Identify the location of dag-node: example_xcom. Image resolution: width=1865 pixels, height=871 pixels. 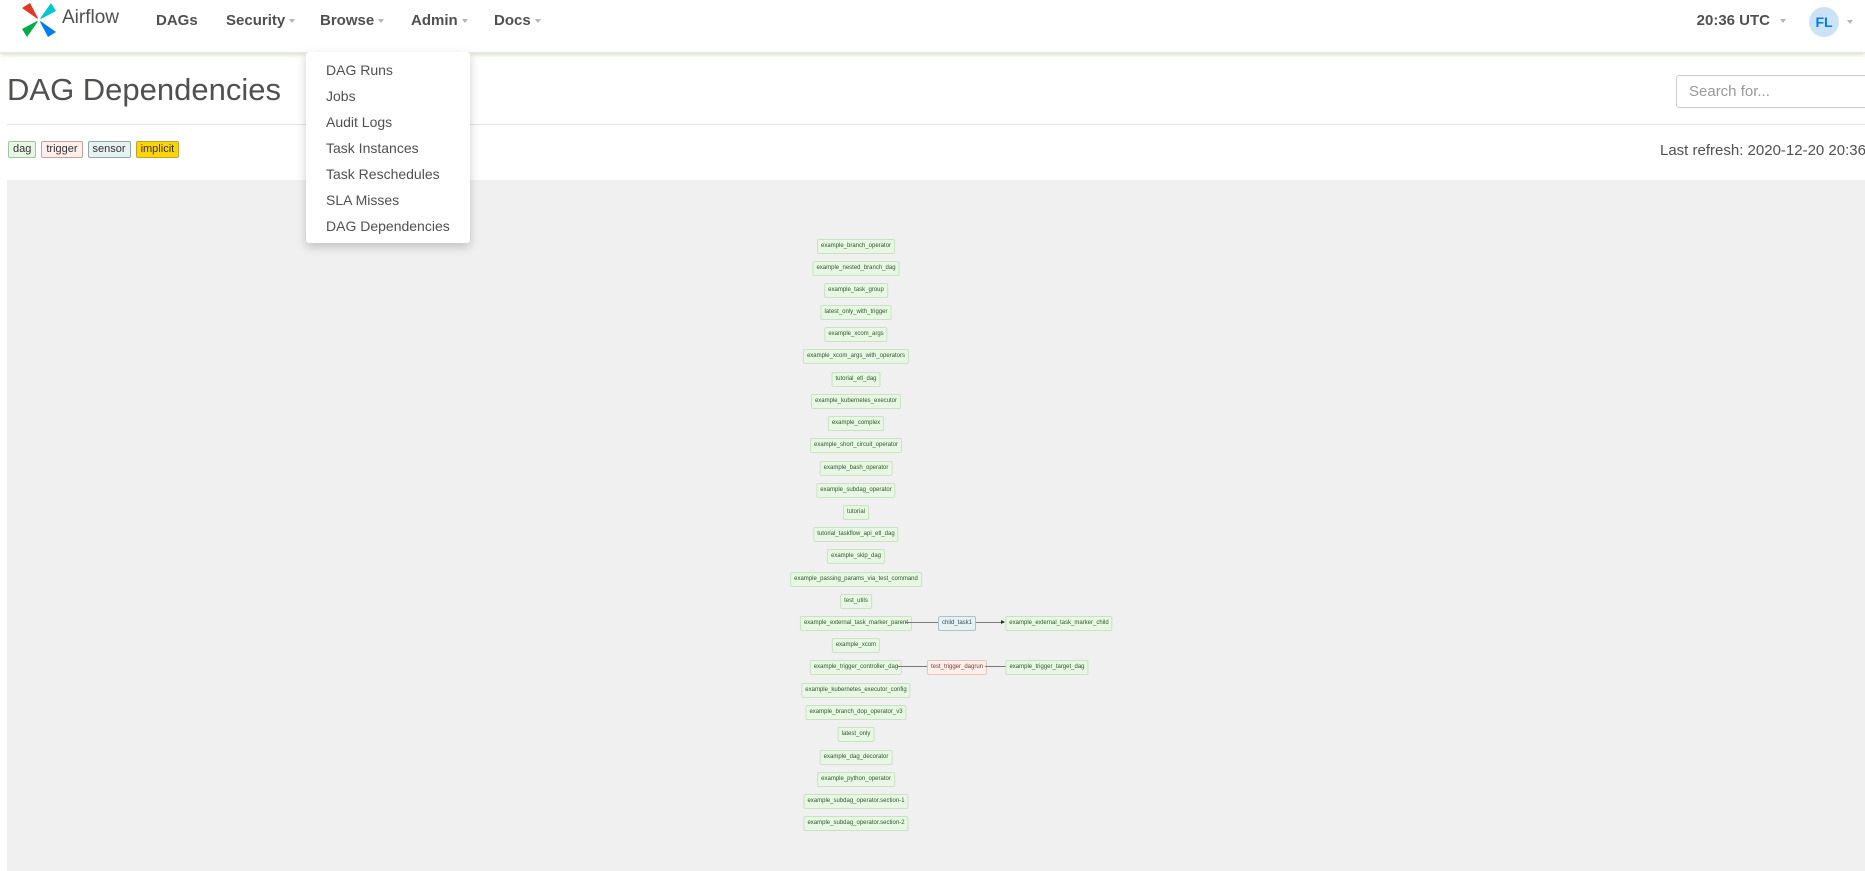
(856, 645).